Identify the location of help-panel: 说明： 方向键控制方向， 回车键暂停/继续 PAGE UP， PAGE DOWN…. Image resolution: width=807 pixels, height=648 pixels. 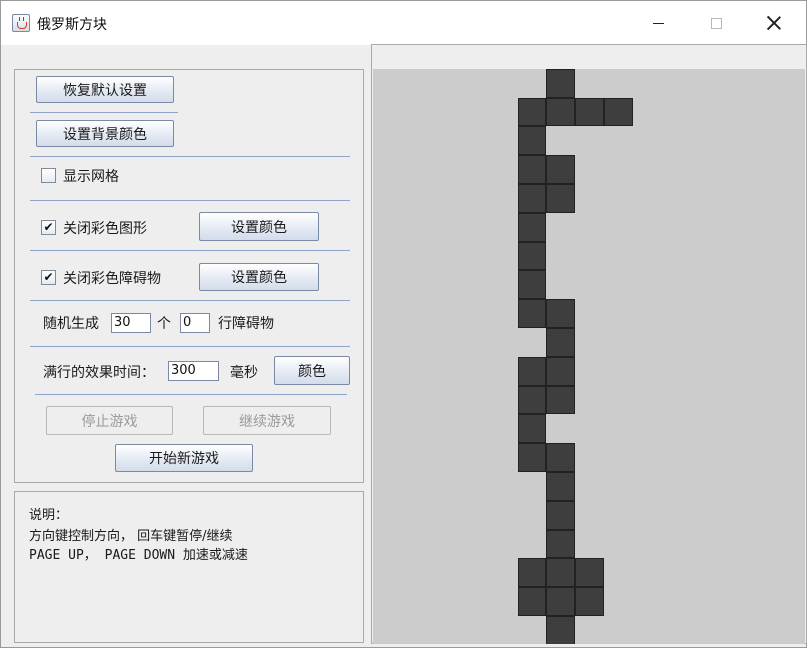
(189, 567).